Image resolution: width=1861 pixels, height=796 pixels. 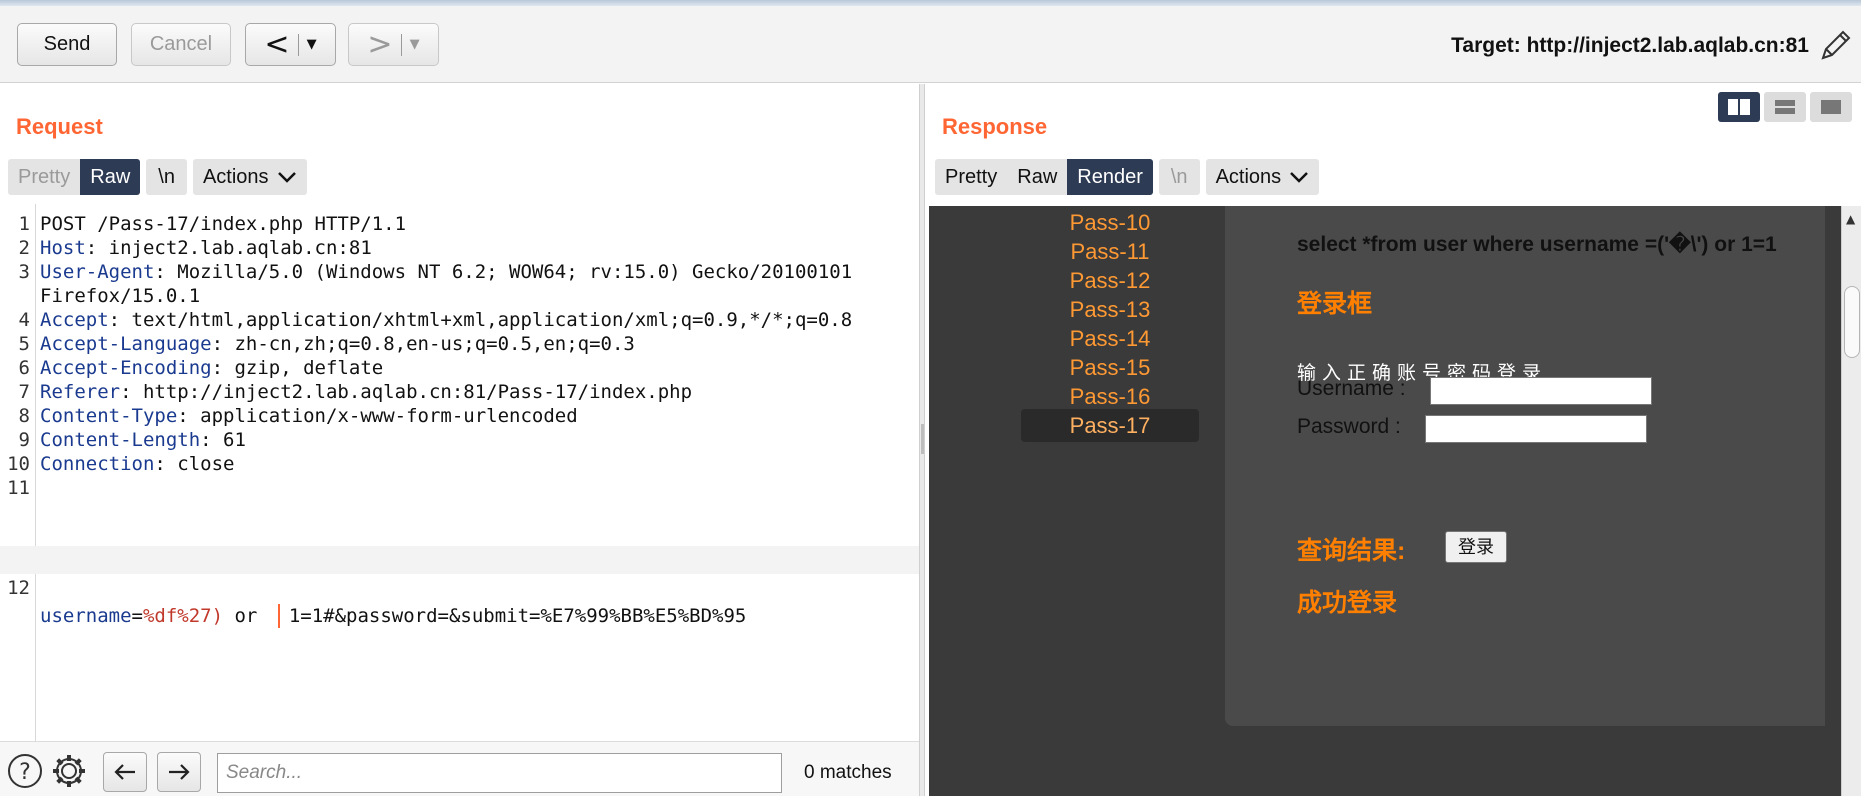 I want to click on columns-icon, so click(x=1739, y=107).